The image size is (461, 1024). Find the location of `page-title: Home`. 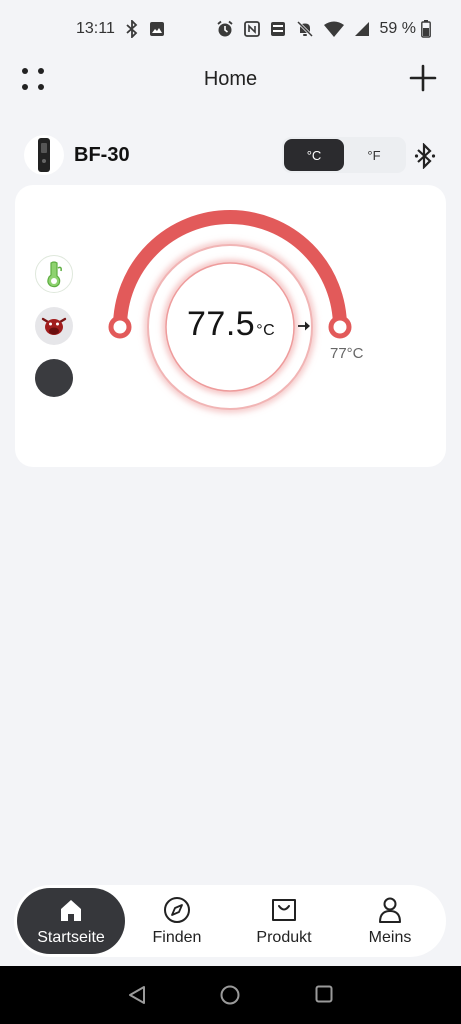

page-title: Home is located at coordinates (230, 78).